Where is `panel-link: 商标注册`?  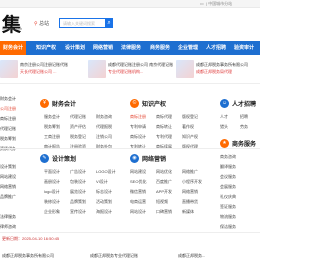
panel-link: 商标注册 is located at coordinates (138, 117).